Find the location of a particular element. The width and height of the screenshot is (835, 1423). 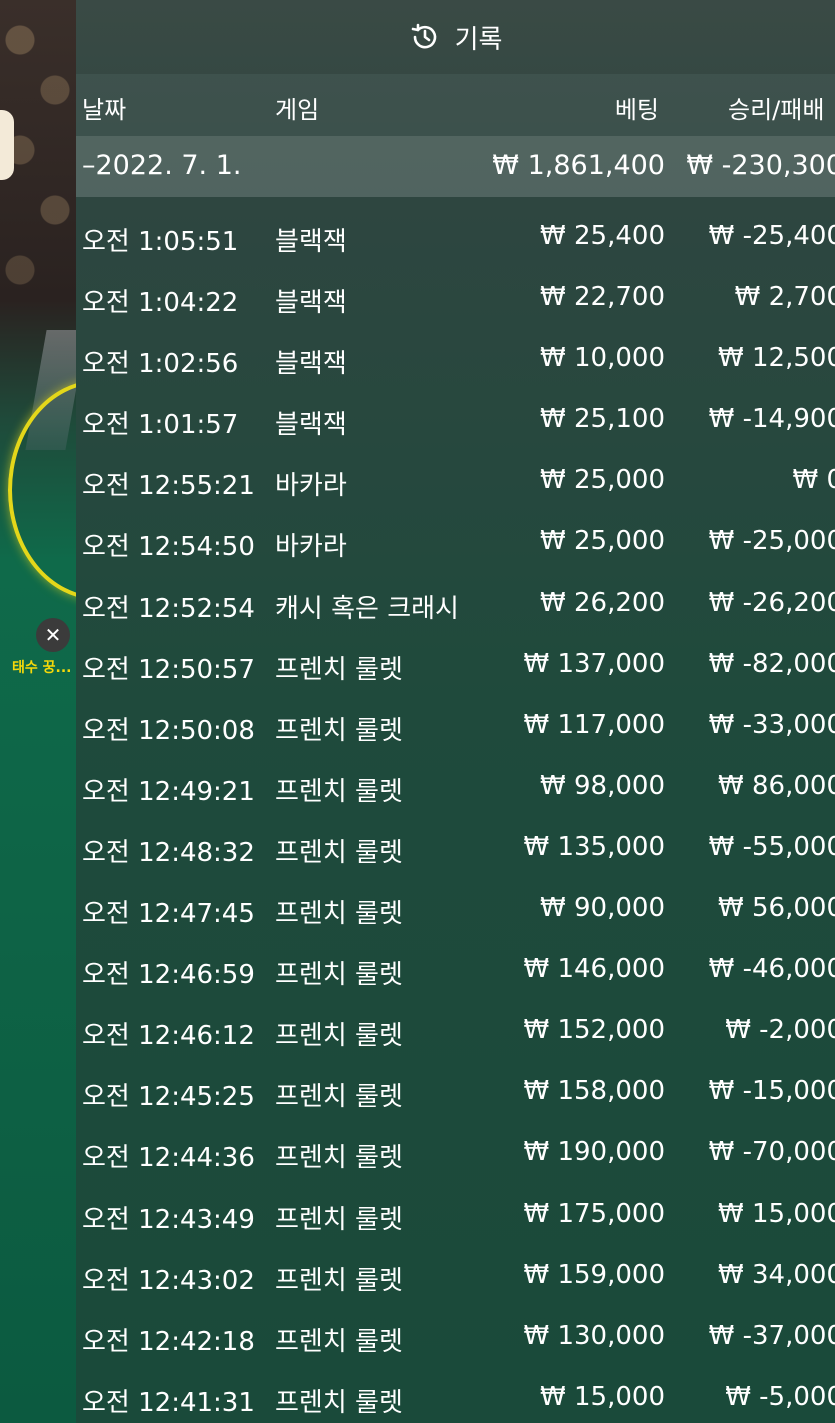

history-row: 오전 1:04:22 블랙잭 ₩ 22,700 ₩ 2,700 is located at coordinates (455, 294).